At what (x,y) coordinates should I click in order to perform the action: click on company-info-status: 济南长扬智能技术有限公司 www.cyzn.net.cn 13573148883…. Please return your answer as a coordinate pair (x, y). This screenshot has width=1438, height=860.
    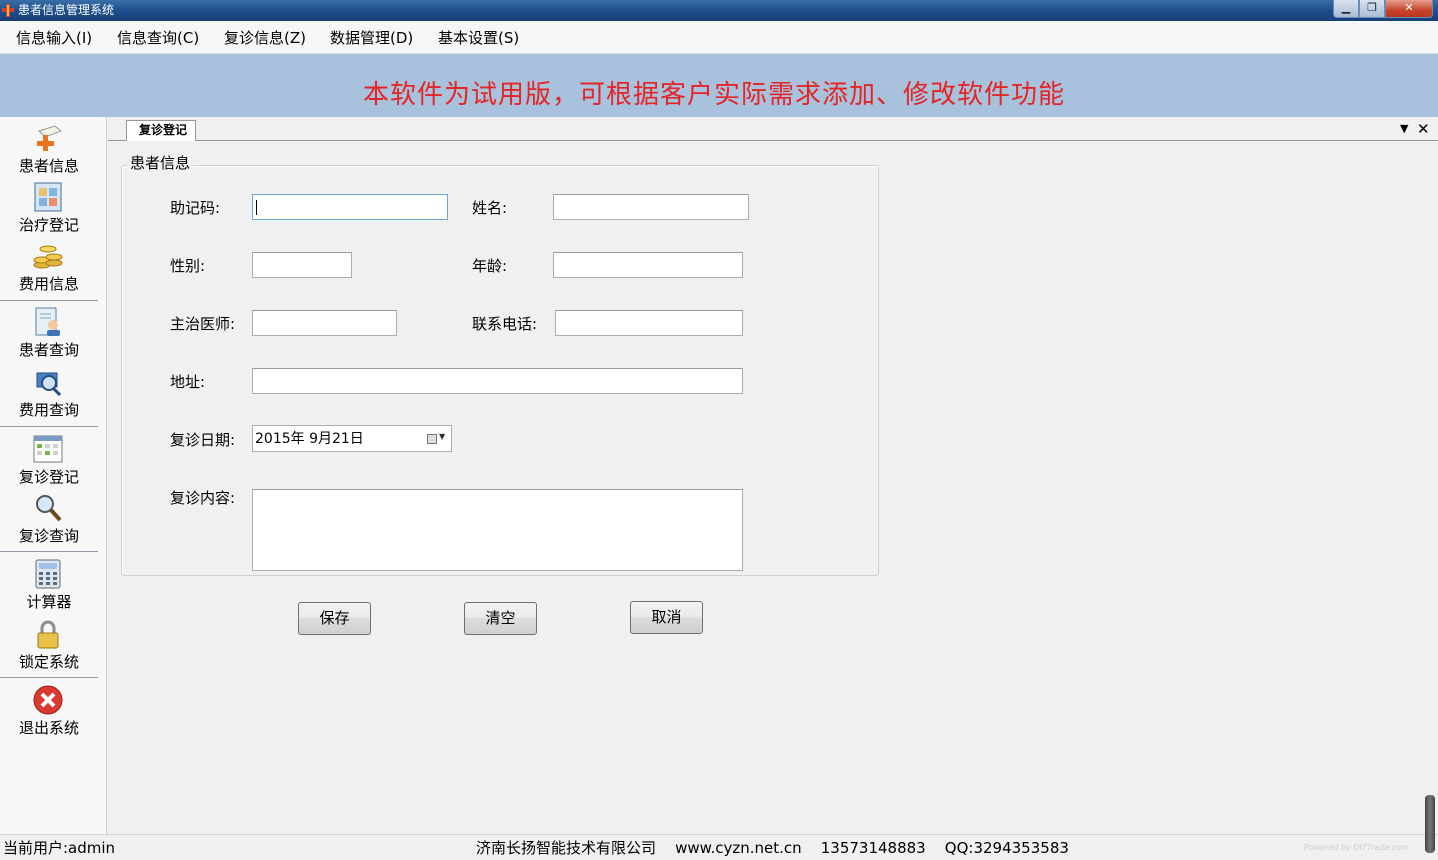
    Looking at the image, I should click on (772, 848).